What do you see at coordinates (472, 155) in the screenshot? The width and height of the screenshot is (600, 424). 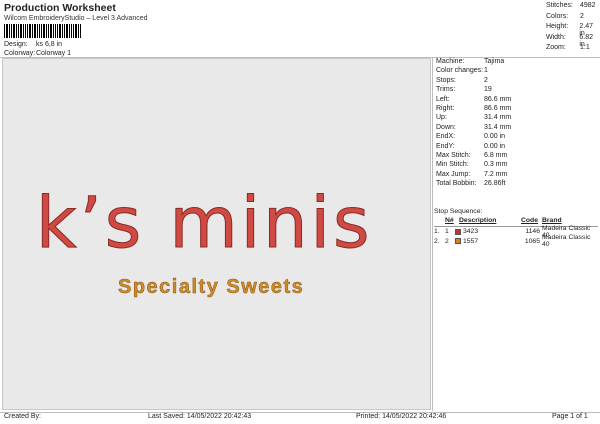 I see `max-stitch-row: Max Stitch: 6.8 mm` at bounding box center [472, 155].